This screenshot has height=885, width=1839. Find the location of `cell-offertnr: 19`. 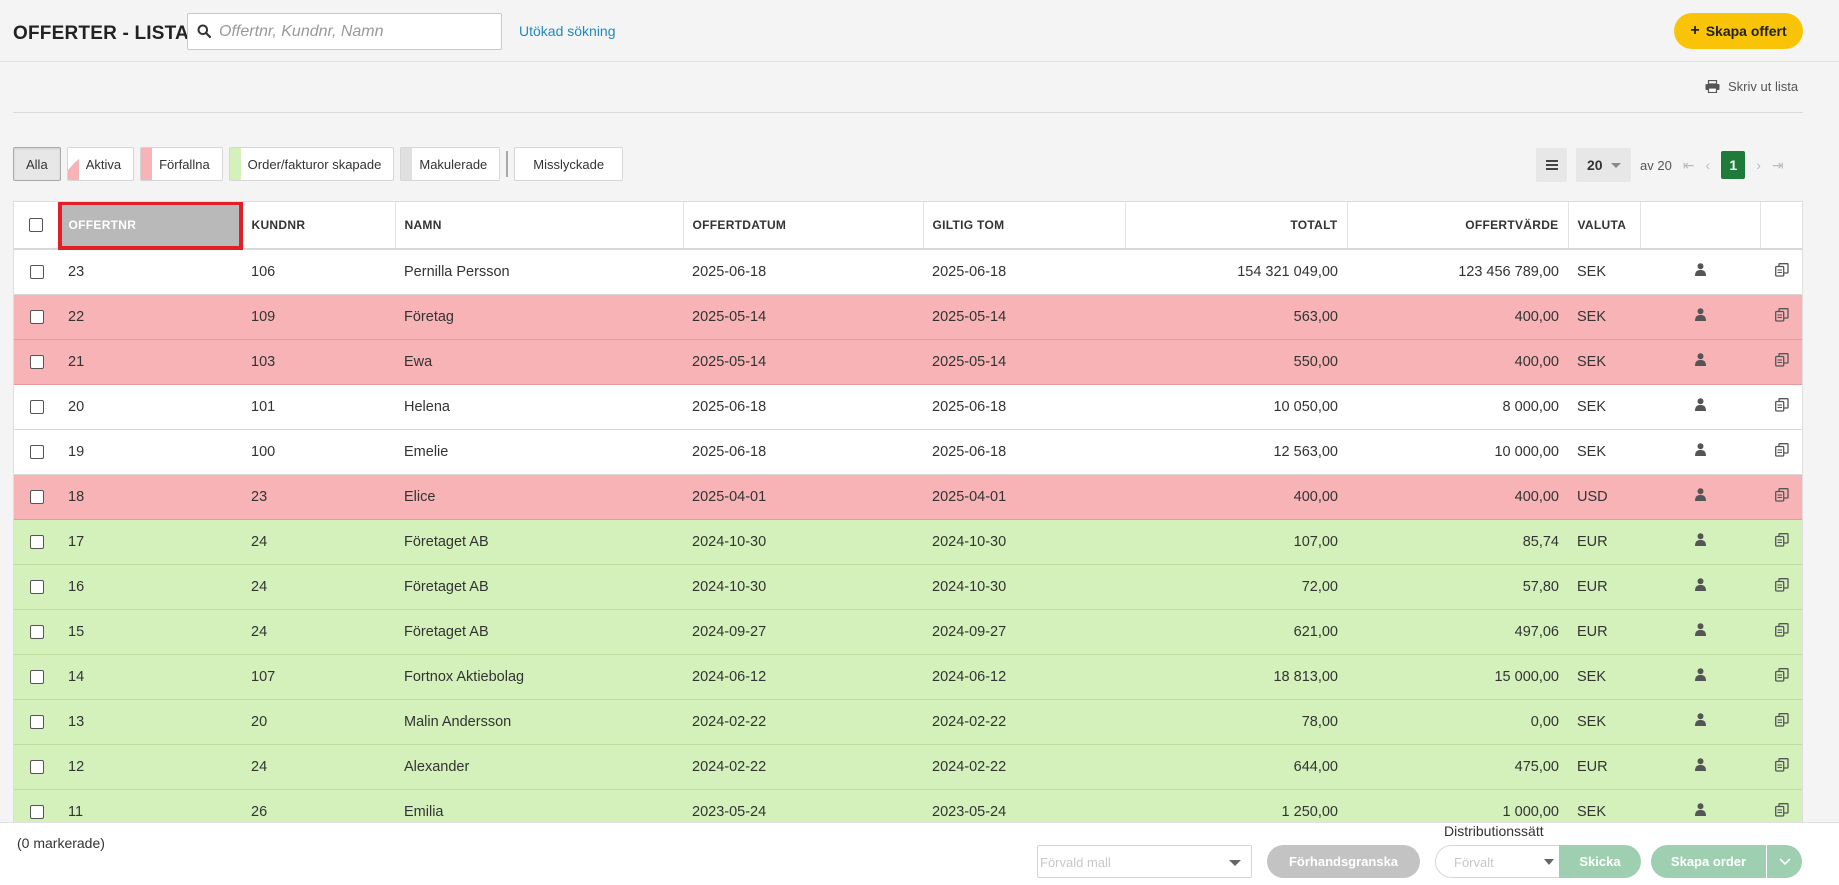

cell-offertnr: 19 is located at coordinates (150, 452).